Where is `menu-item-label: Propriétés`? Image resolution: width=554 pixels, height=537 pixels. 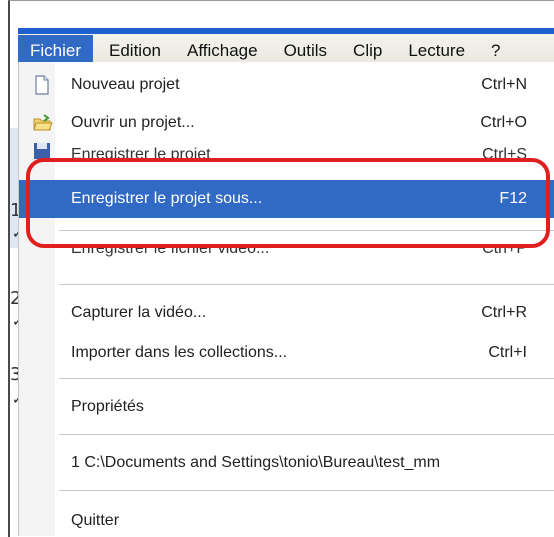
menu-item-label: Propriétés is located at coordinates (107, 406).